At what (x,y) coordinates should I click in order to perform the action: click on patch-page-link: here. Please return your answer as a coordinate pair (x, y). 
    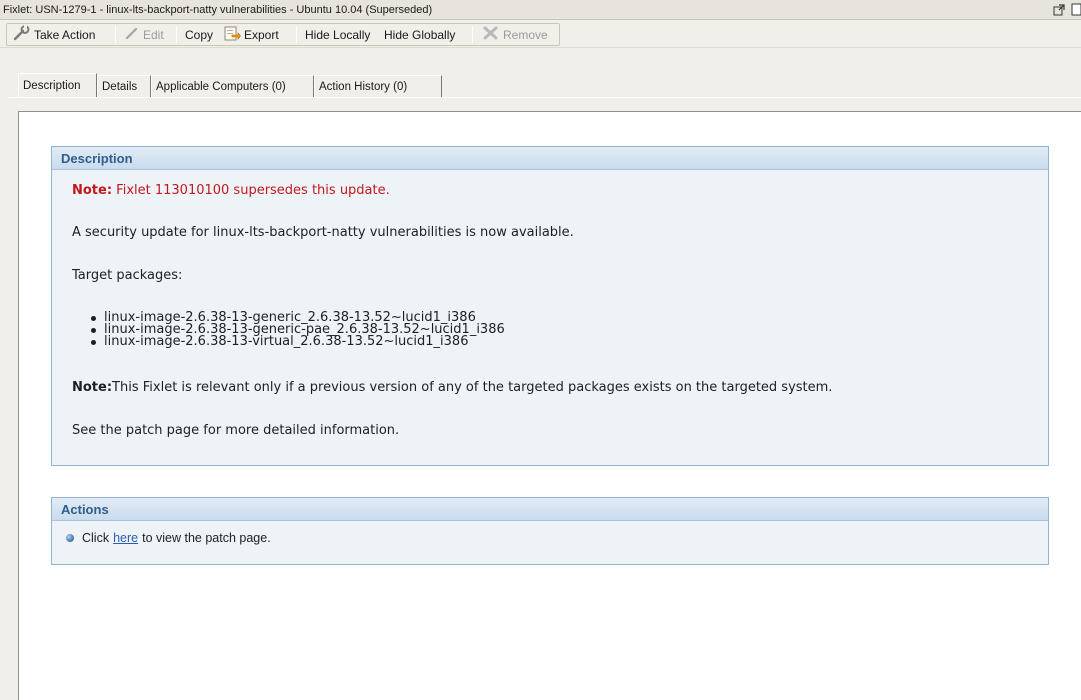
    Looking at the image, I should click on (125, 538).